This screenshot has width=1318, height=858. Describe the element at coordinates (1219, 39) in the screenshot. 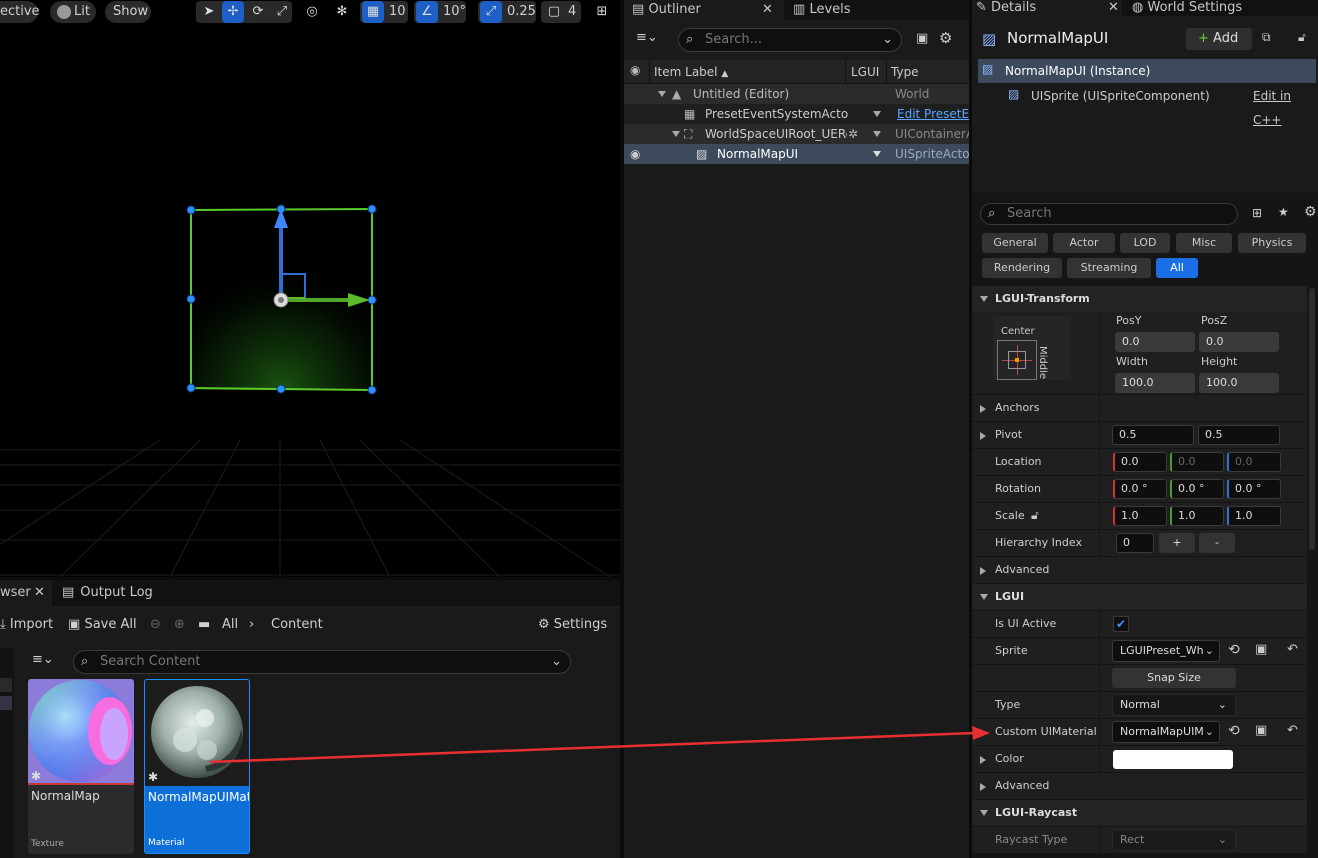

I see `add-component-button: + Add` at that location.